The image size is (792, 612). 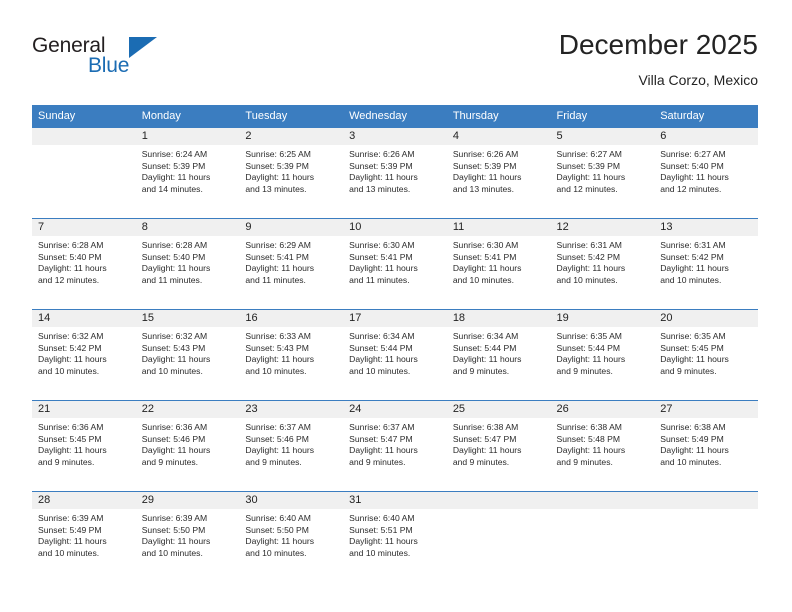 What do you see at coordinates (71, 336) in the screenshot?
I see `sunrise-text: Sunrise: 6:32 AM` at bounding box center [71, 336].